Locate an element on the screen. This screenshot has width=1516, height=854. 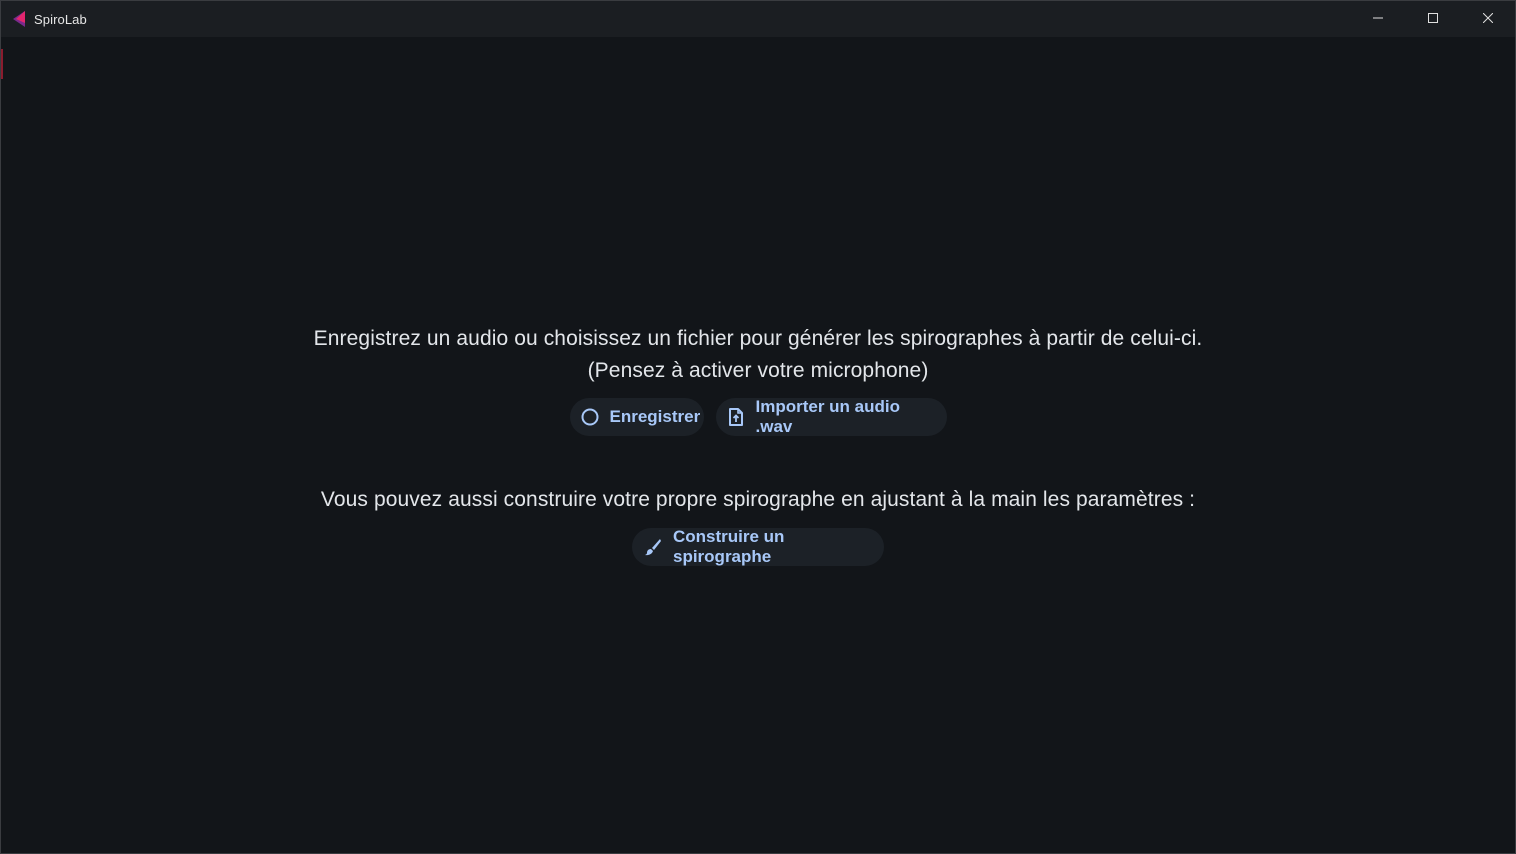
microphone-hint: (Pensez à activer votre microphone) is located at coordinates (758, 370).